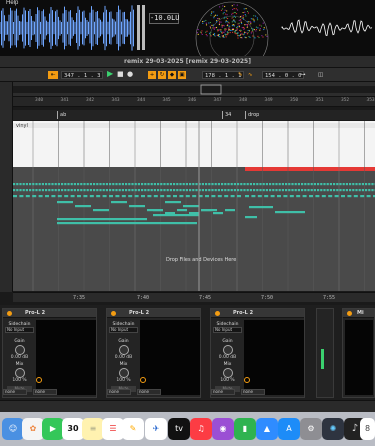  Describe the element at coordinates (156, 429) in the screenshot. I see `safari-icon: ✈` at that location.